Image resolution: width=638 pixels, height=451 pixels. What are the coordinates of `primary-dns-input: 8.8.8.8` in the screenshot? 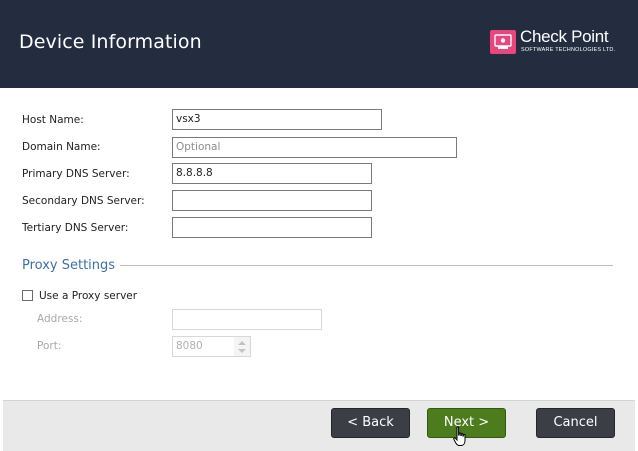 It's located at (272, 173).